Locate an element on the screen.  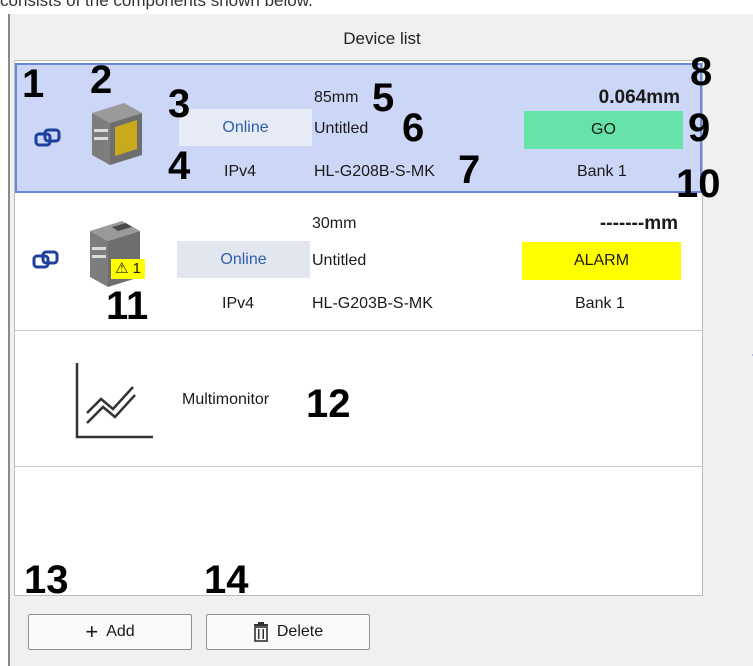
add-button-label: Add is located at coordinates (120, 631).